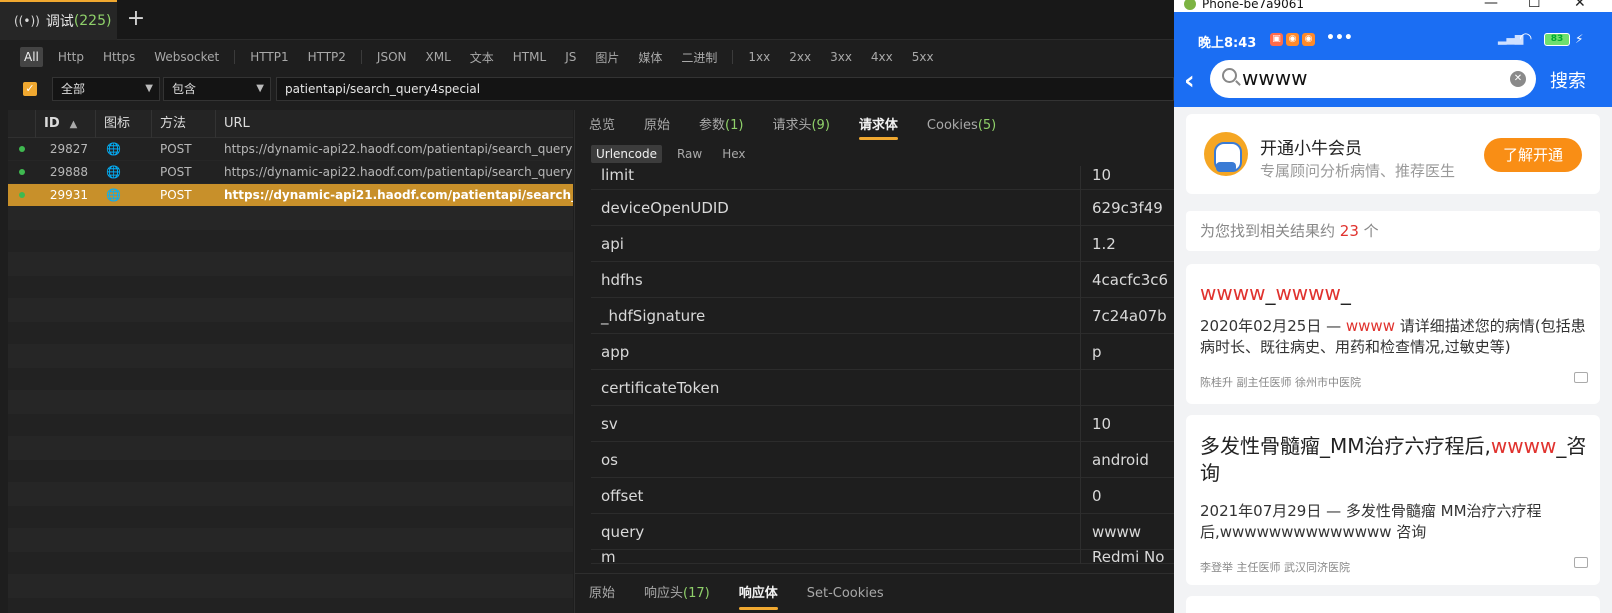 Image resolution: width=1612 pixels, height=613 pixels. I want to click on cow-mascot-icon, so click(1226, 154).